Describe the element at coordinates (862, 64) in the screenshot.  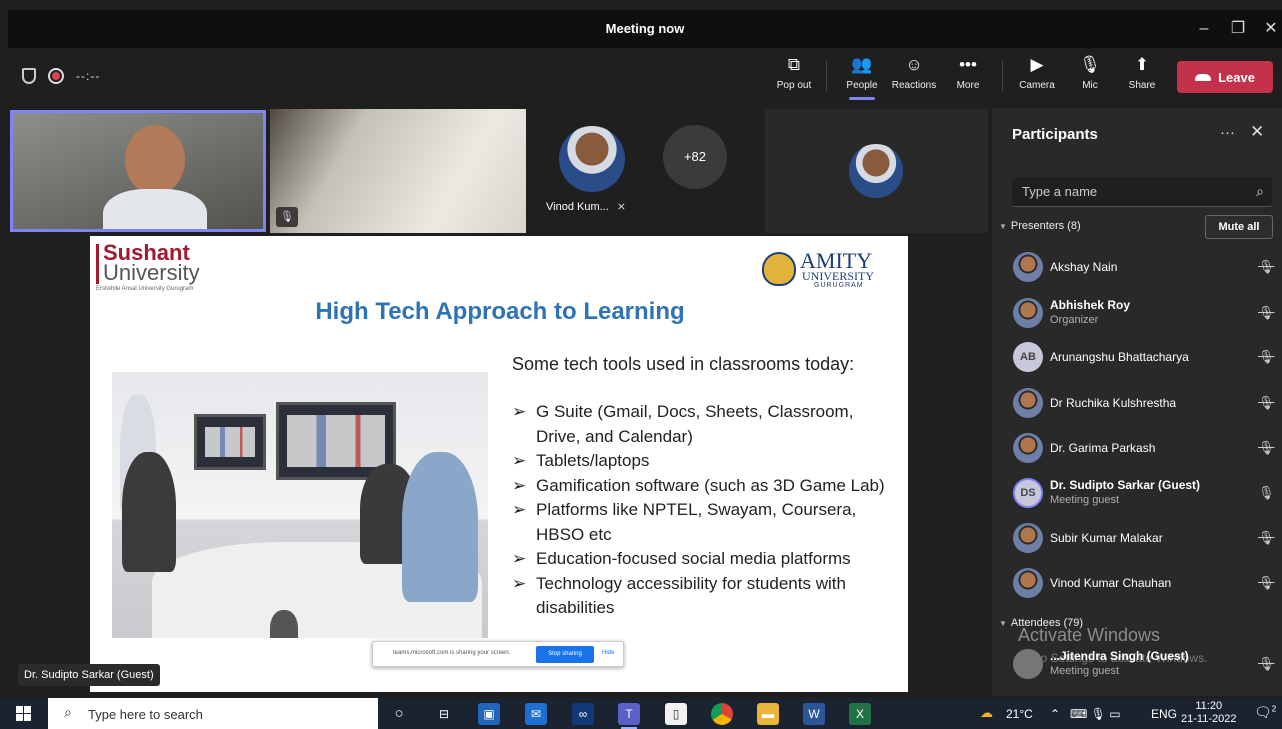
I see `people-icon: 👥` at that location.